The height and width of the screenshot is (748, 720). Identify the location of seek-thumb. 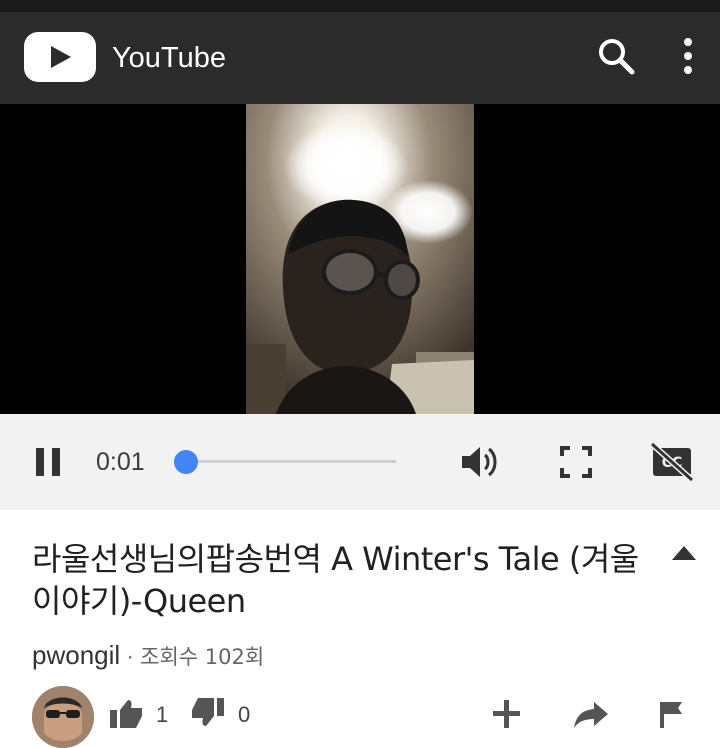
(186, 462).